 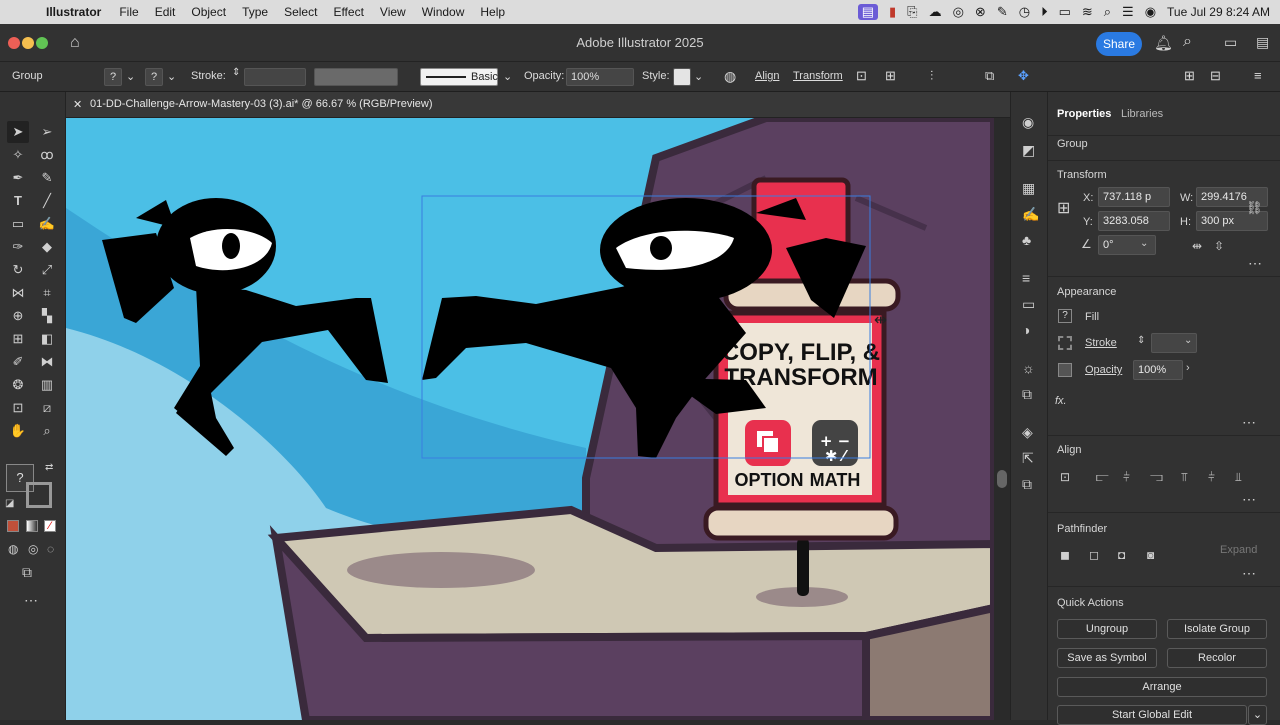 What do you see at coordinates (1258, 75) in the screenshot?
I see `panel-menu-icon: ≡` at bounding box center [1258, 75].